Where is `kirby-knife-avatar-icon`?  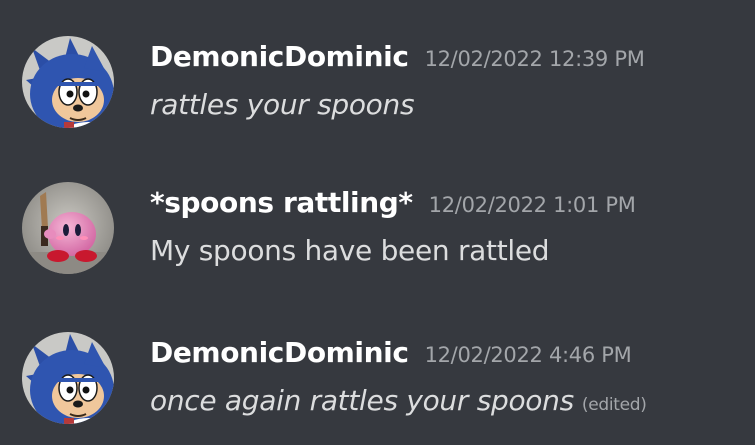
kirby-knife-avatar-icon is located at coordinates (68, 228).